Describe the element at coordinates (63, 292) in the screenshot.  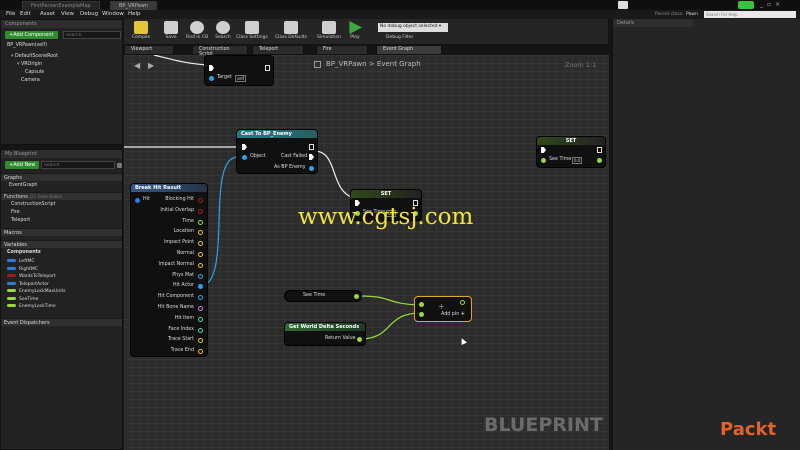
I see `variable-item: EnemyLockMaxUnits` at that location.